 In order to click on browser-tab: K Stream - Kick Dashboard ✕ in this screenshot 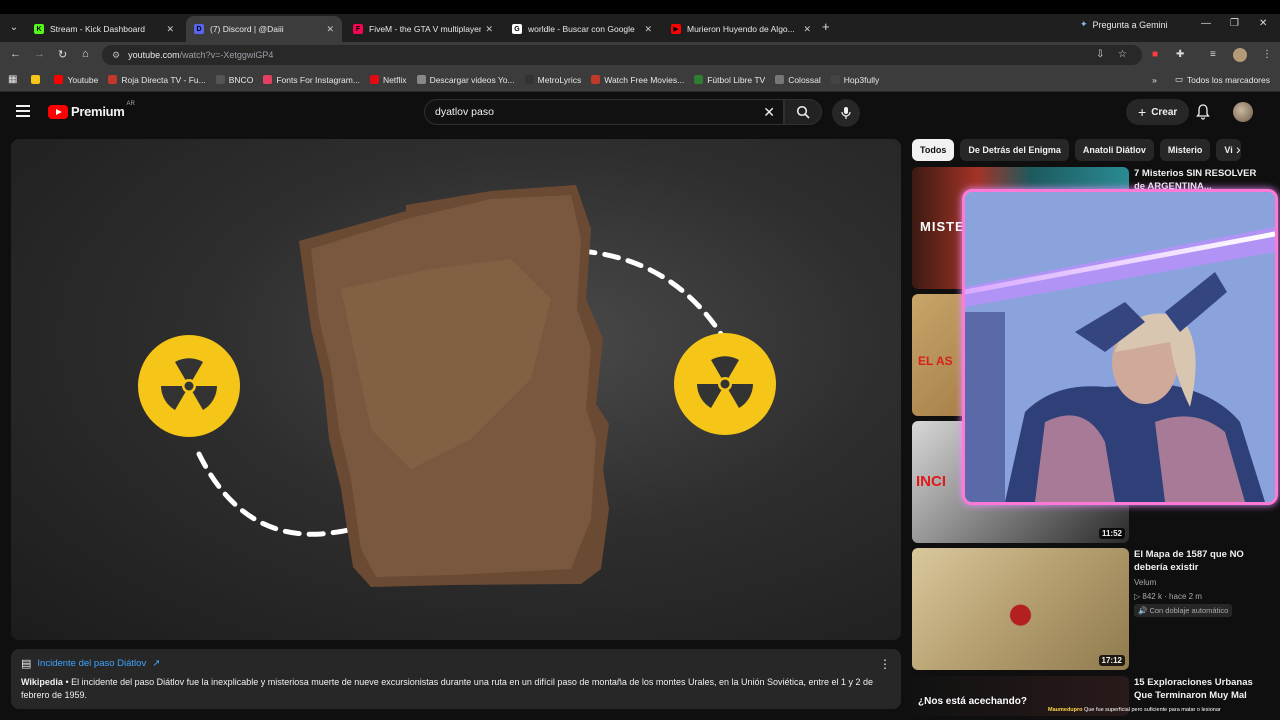, I will do `click(104, 29)`.